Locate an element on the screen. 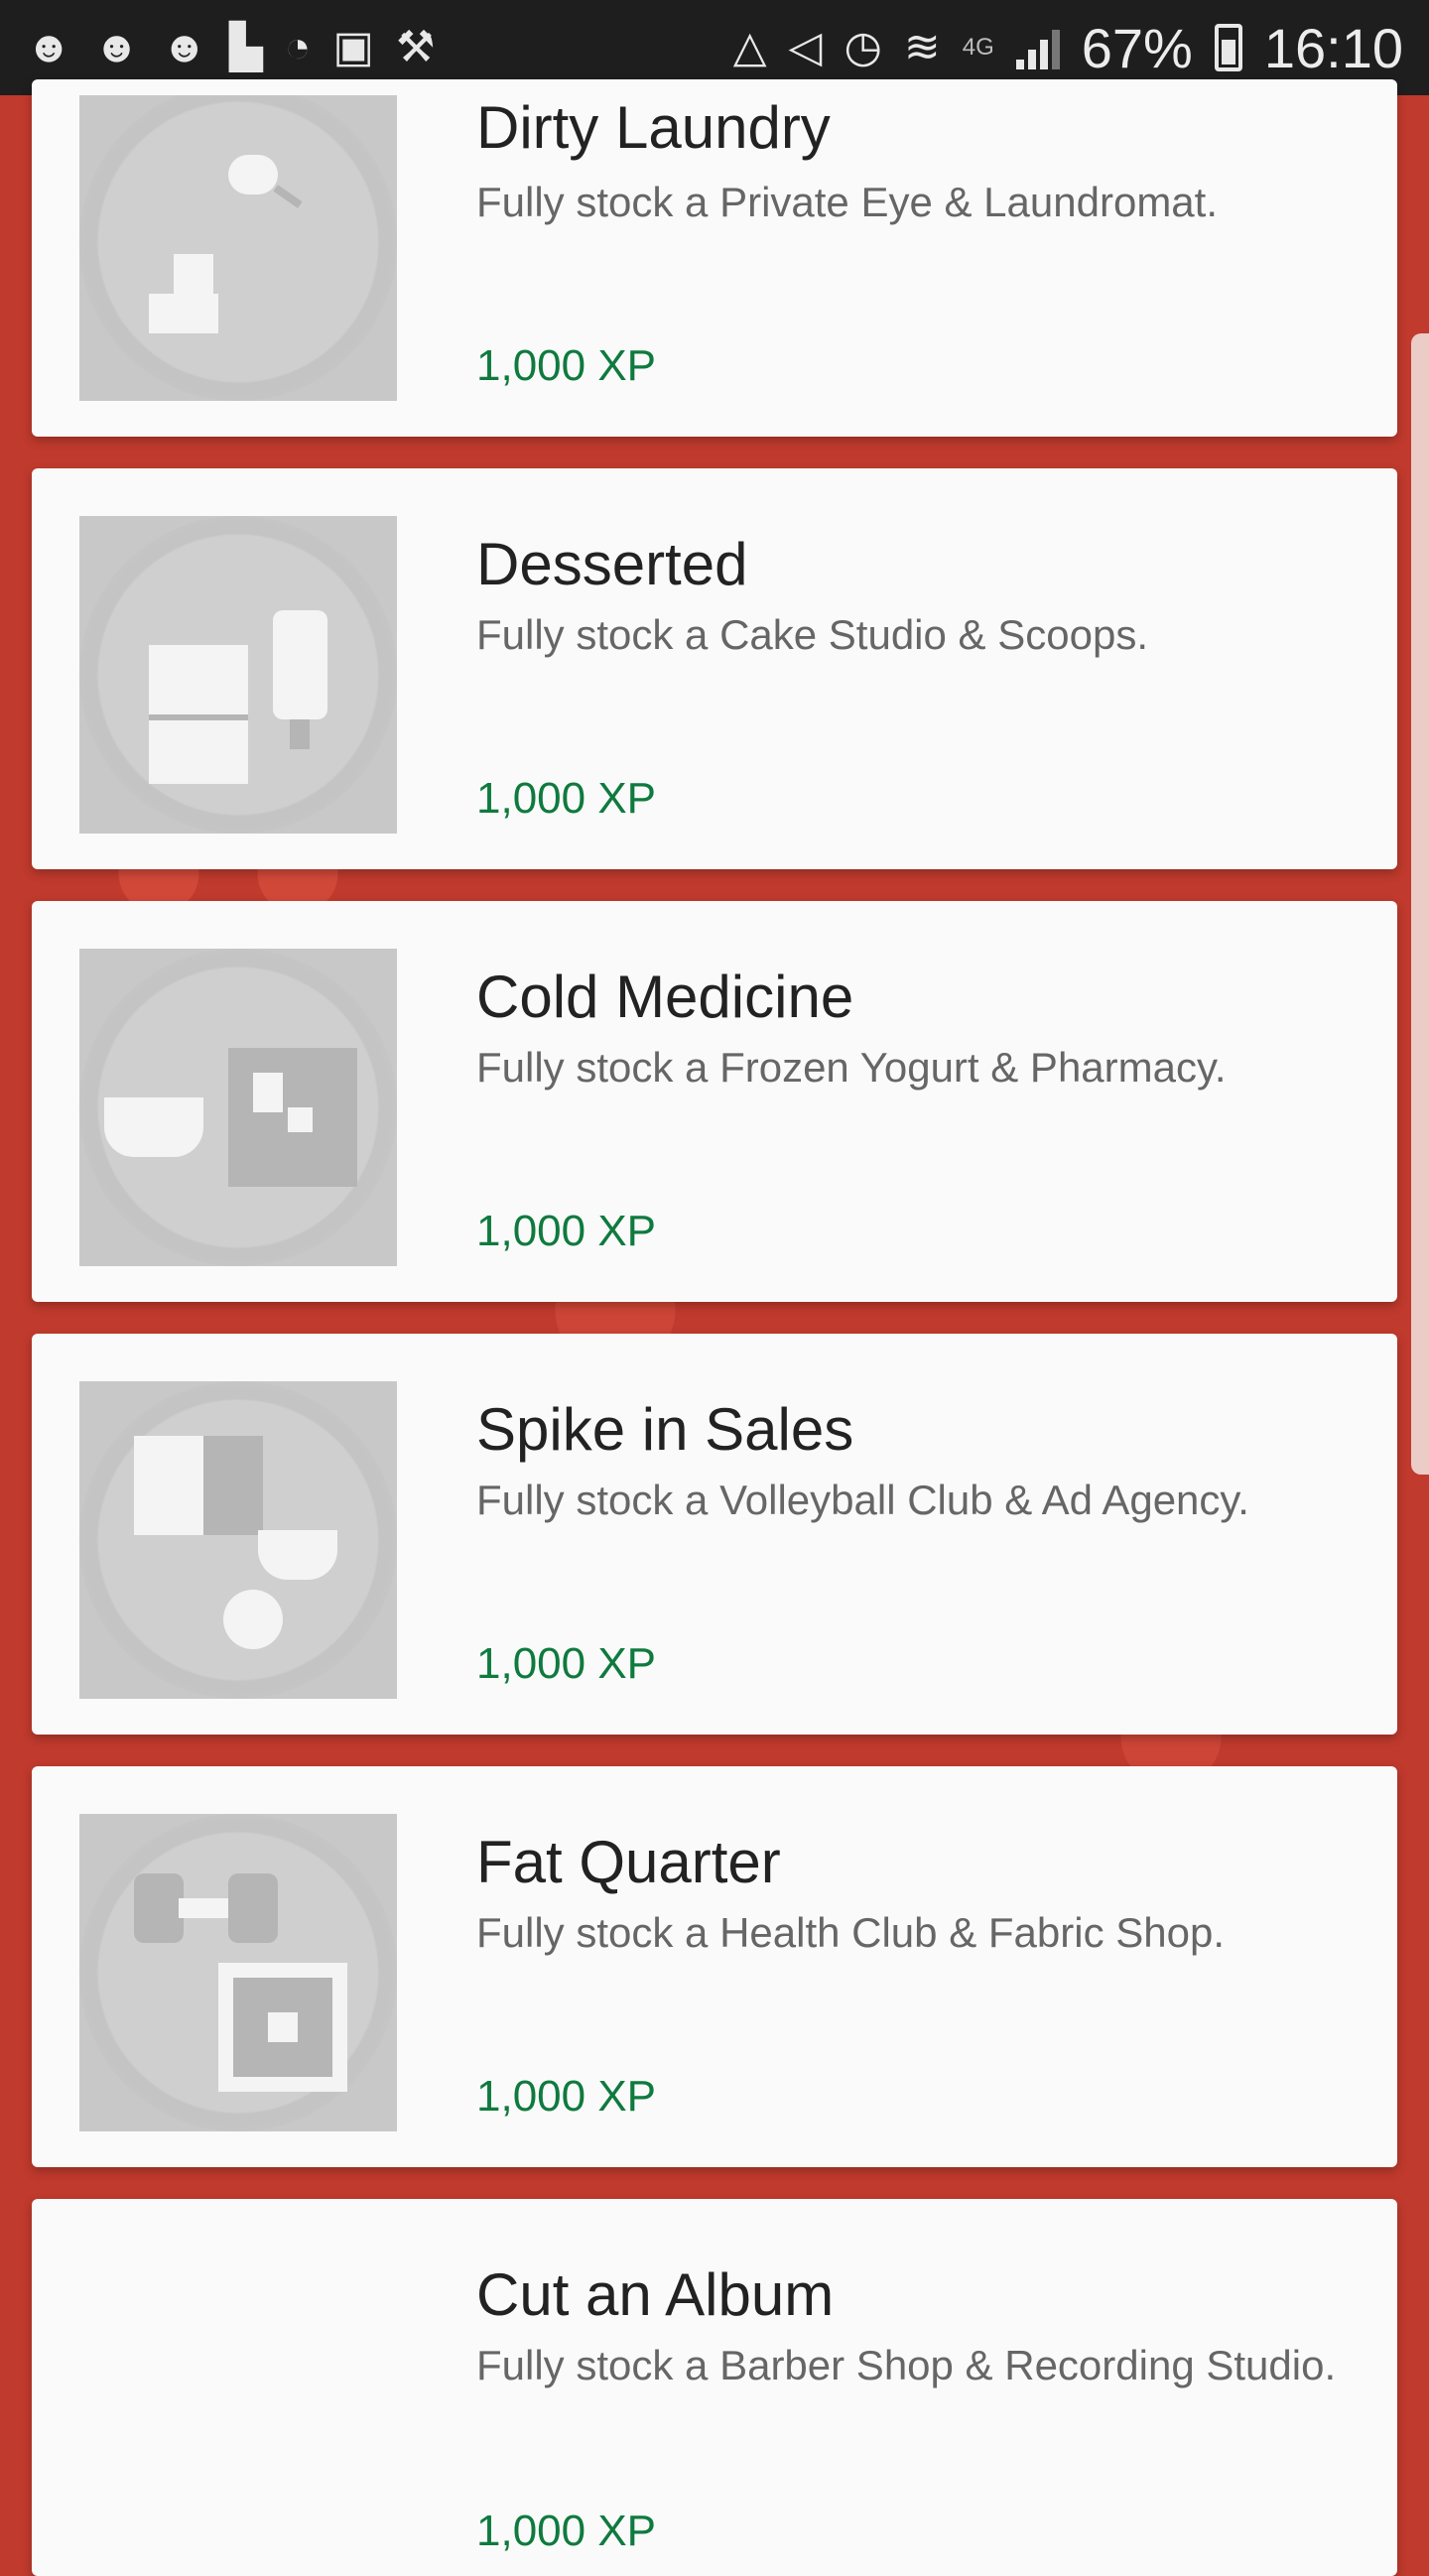  speedometer-icon: ◔ is located at coordinates (298, 47).